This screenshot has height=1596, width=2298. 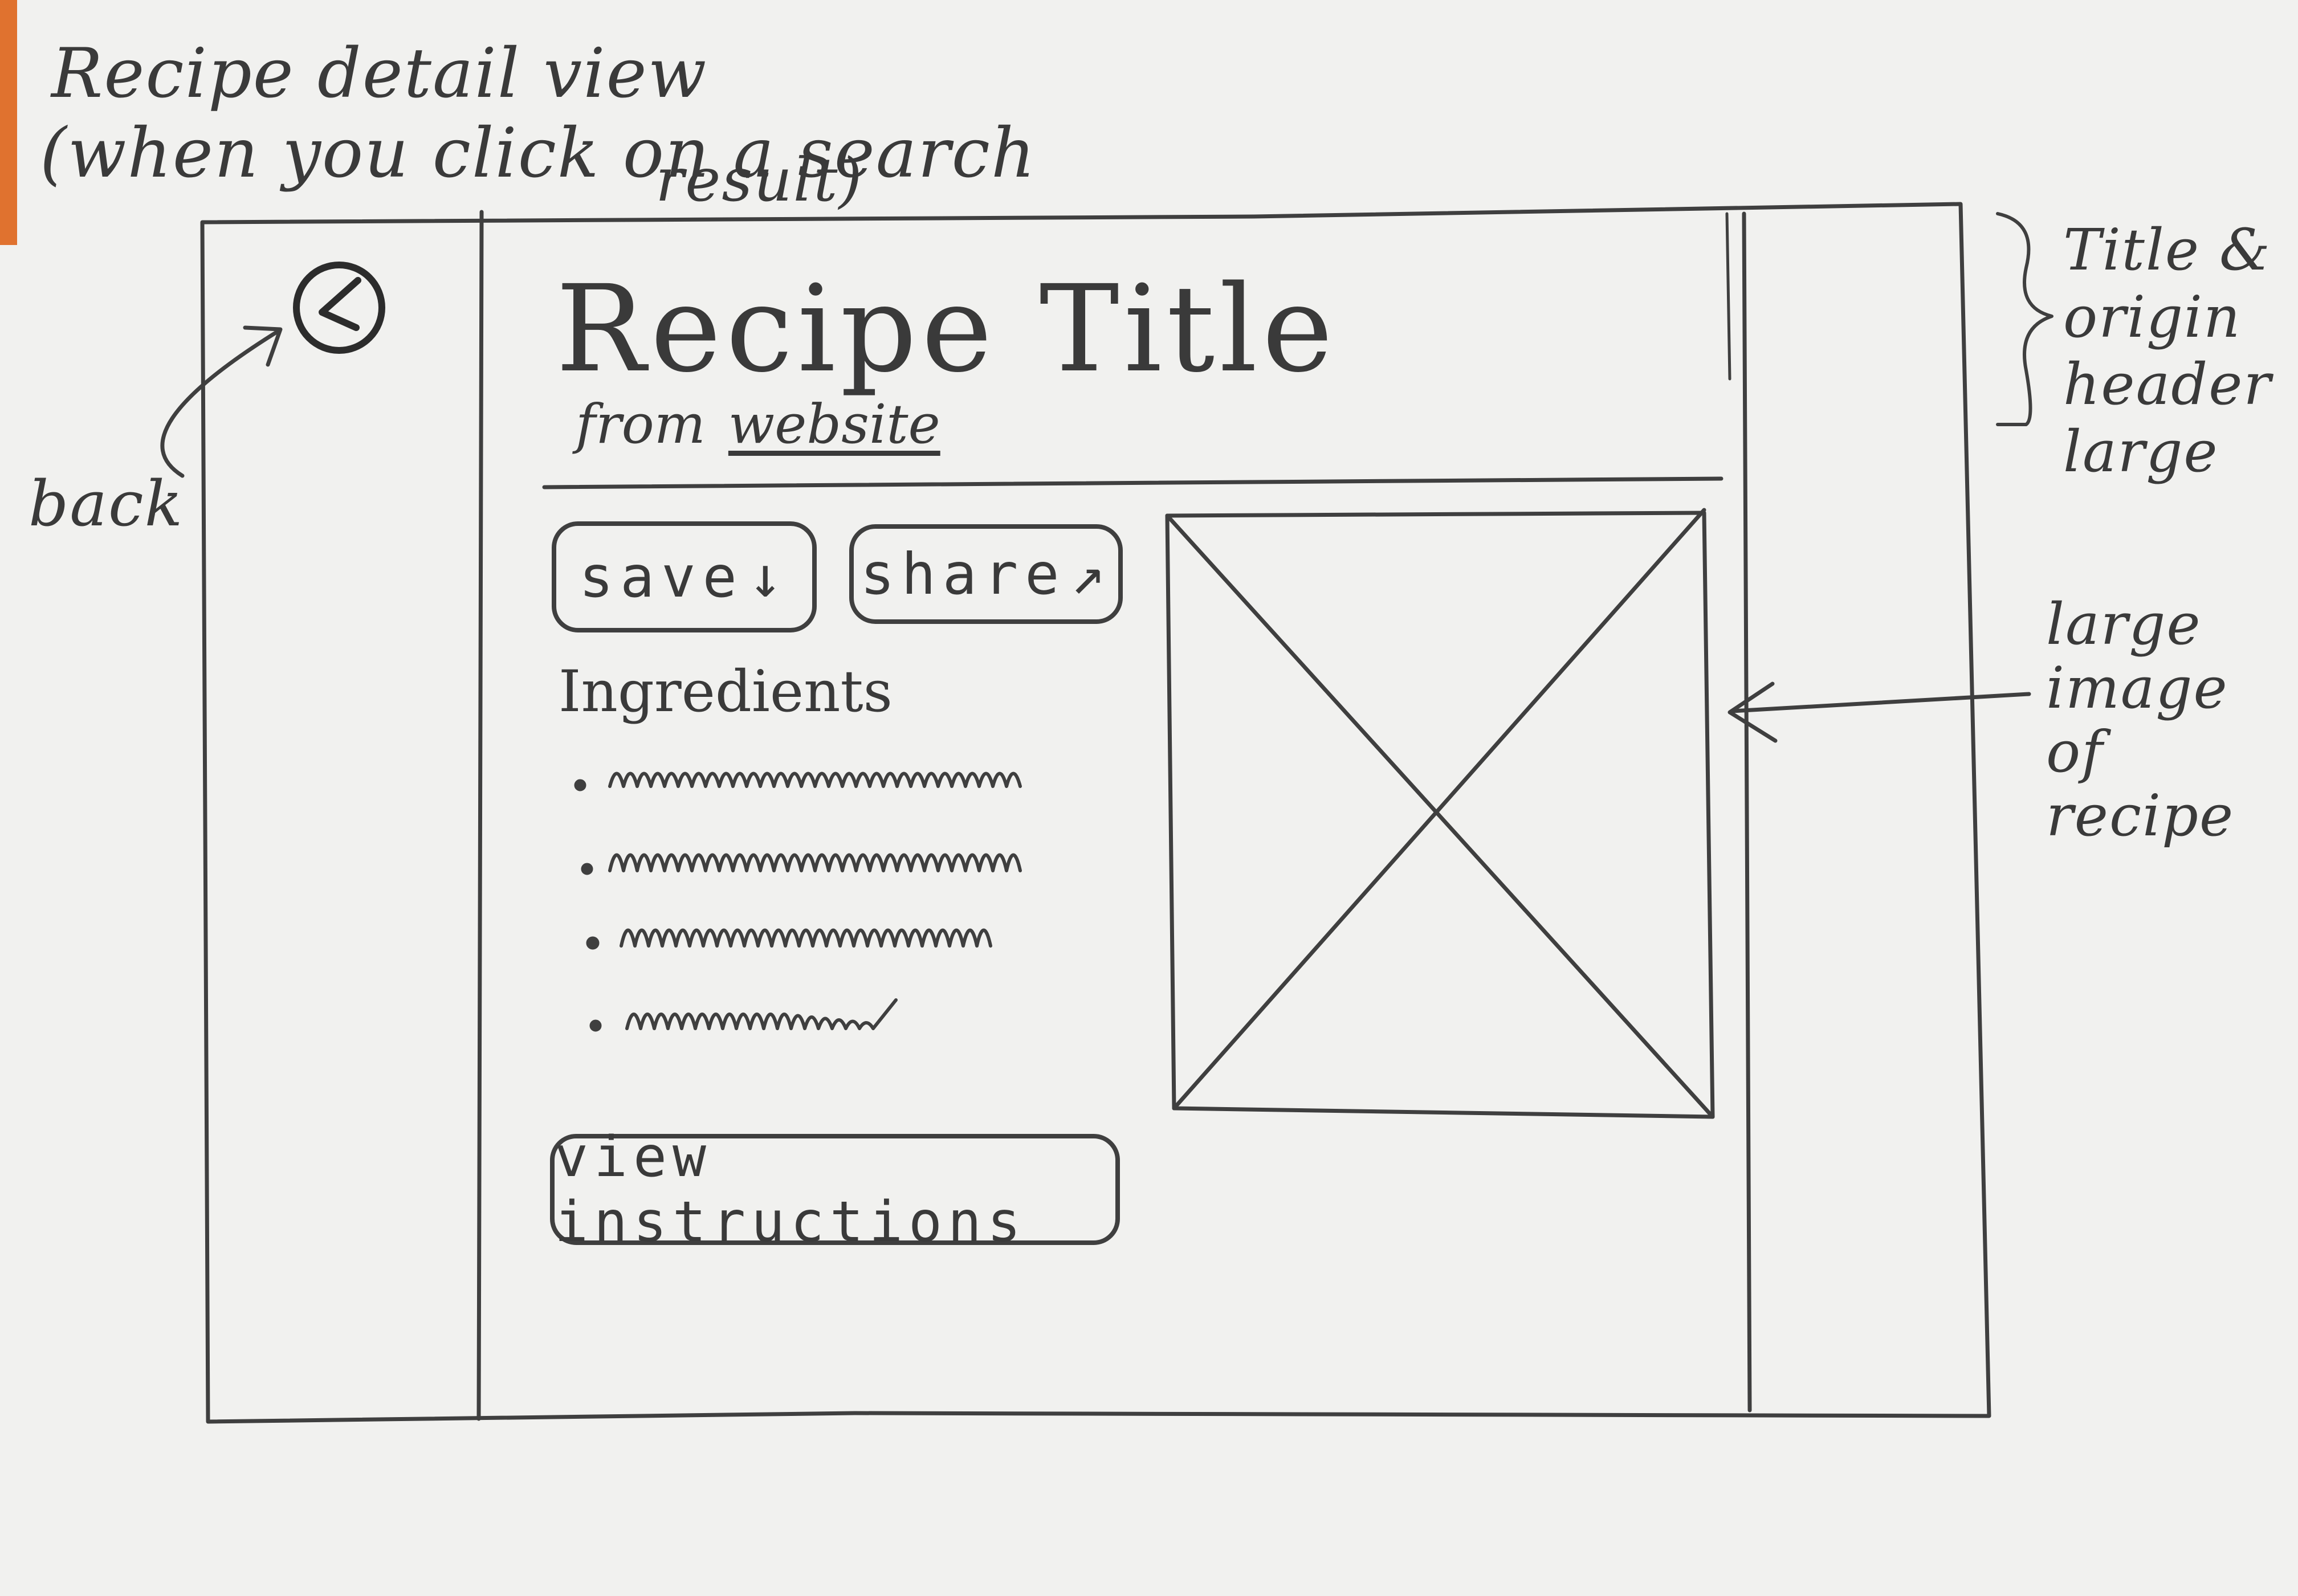 What do you see at coordinates (1440, 813) in the screenshot?
I see `image-placeholder-icon` at bounding box center [1440, 813].